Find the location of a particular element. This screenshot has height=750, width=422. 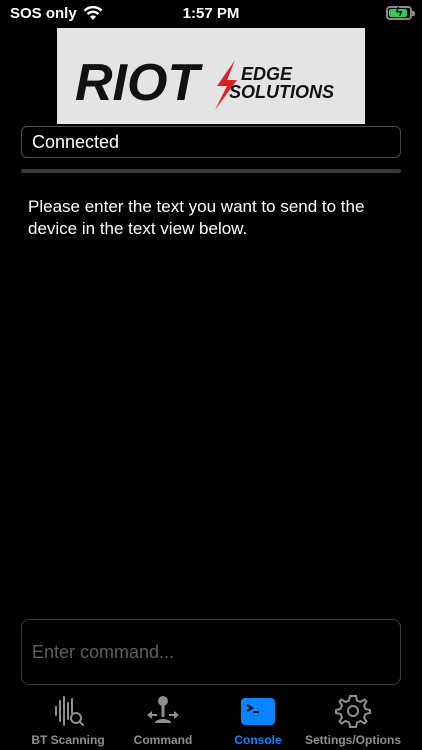

command-input-container is located at coordinates (211, 652).